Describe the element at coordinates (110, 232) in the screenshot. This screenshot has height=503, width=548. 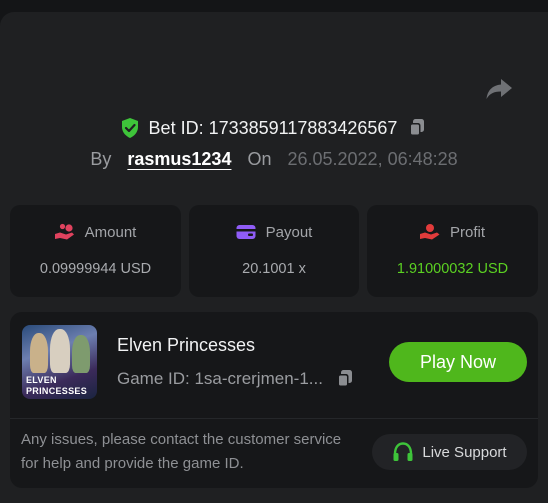
I see `stat-label: Amount` at that location.